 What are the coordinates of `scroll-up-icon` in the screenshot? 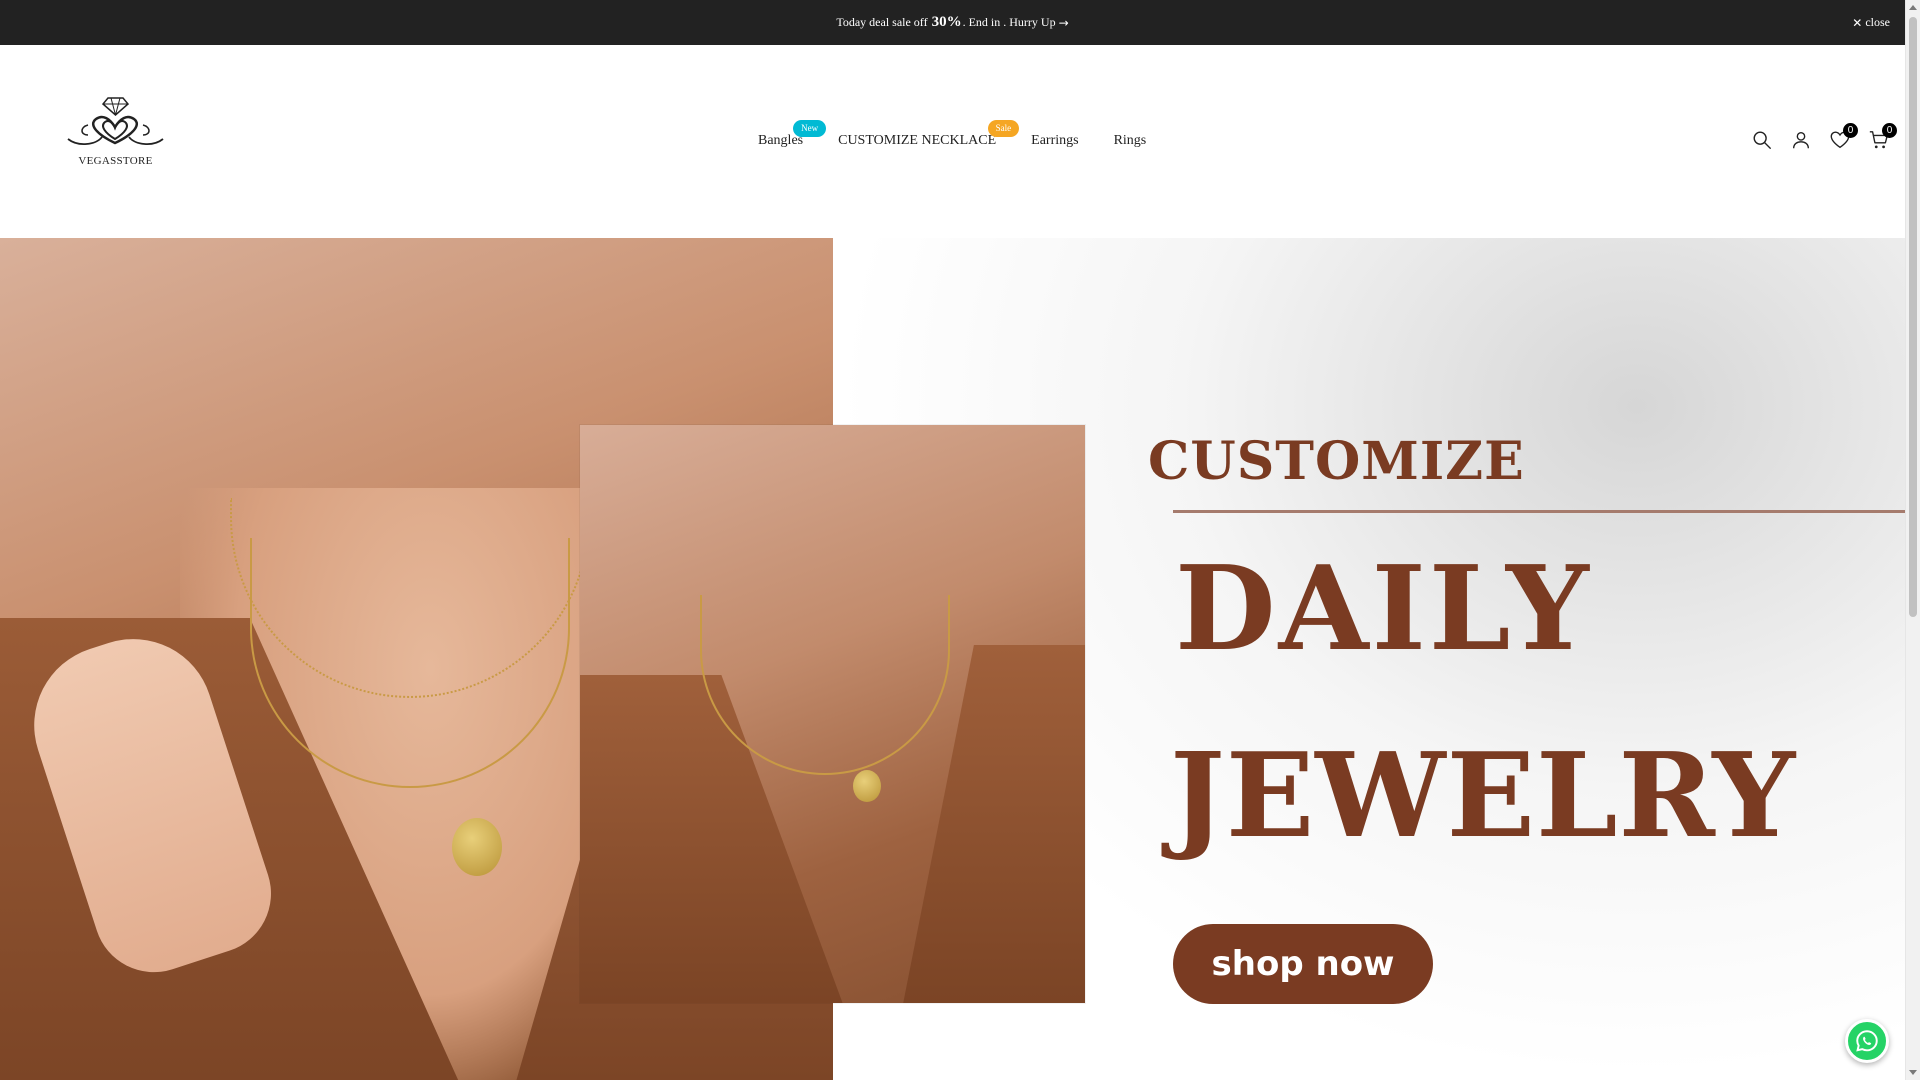 It's located at (1913, 7).